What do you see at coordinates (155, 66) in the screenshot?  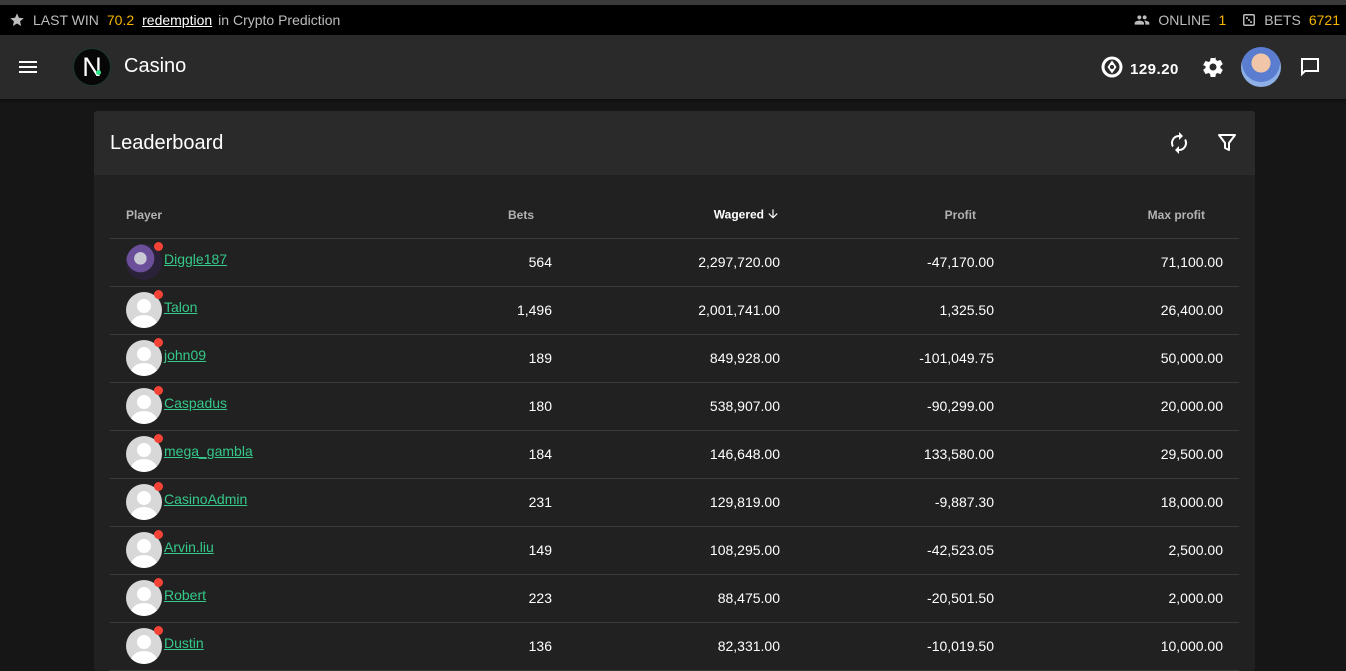 I see `app-title: Casino` at bounding box center [155, 66].